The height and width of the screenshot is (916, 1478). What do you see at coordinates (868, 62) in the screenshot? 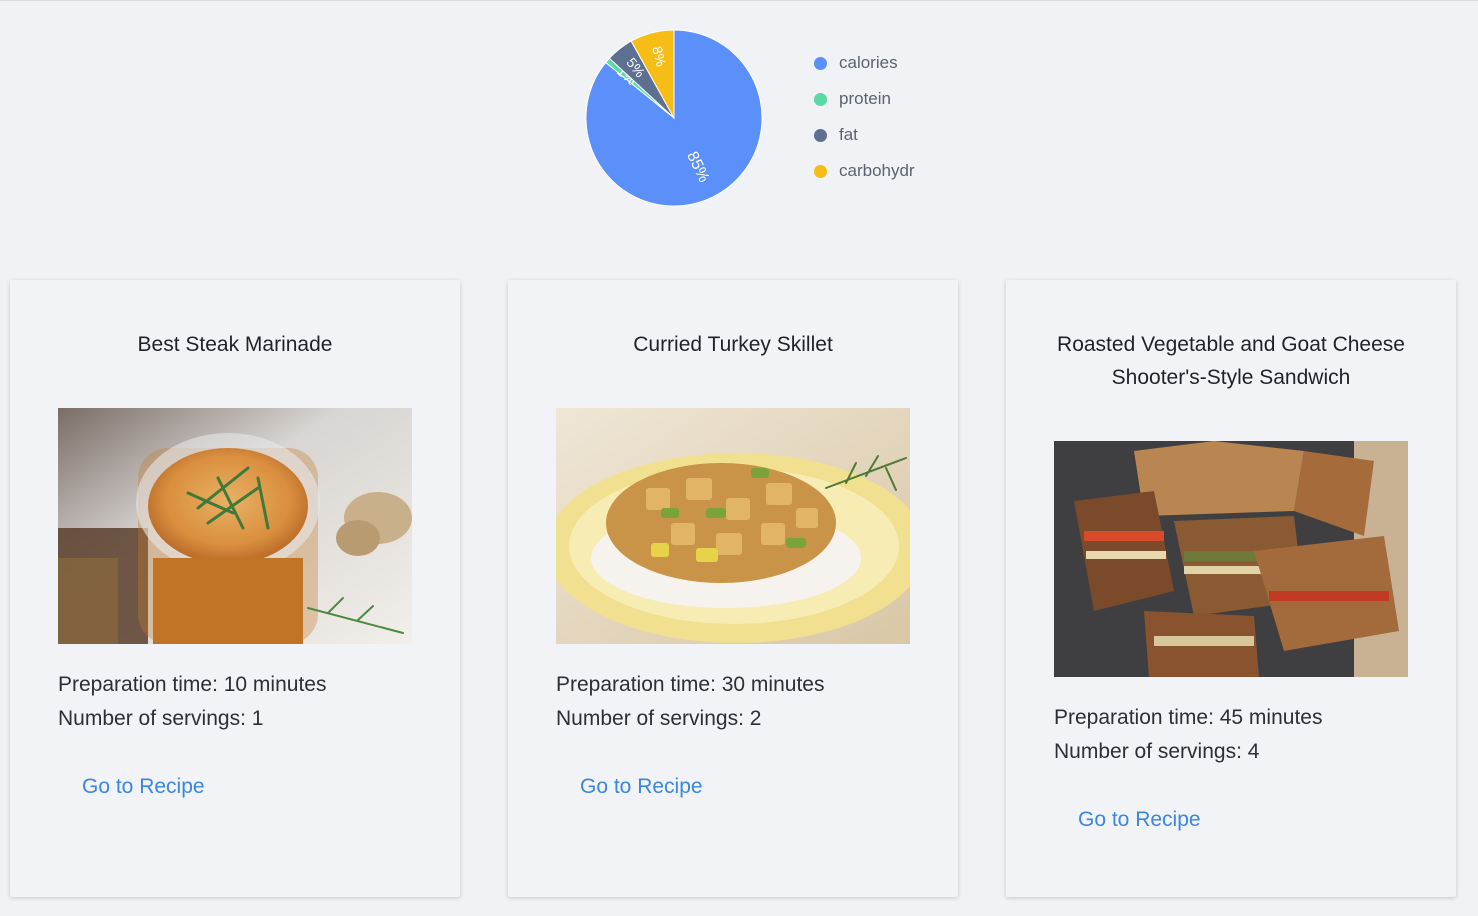
I see `legend-label: calories` at bounding box center [868, 62].